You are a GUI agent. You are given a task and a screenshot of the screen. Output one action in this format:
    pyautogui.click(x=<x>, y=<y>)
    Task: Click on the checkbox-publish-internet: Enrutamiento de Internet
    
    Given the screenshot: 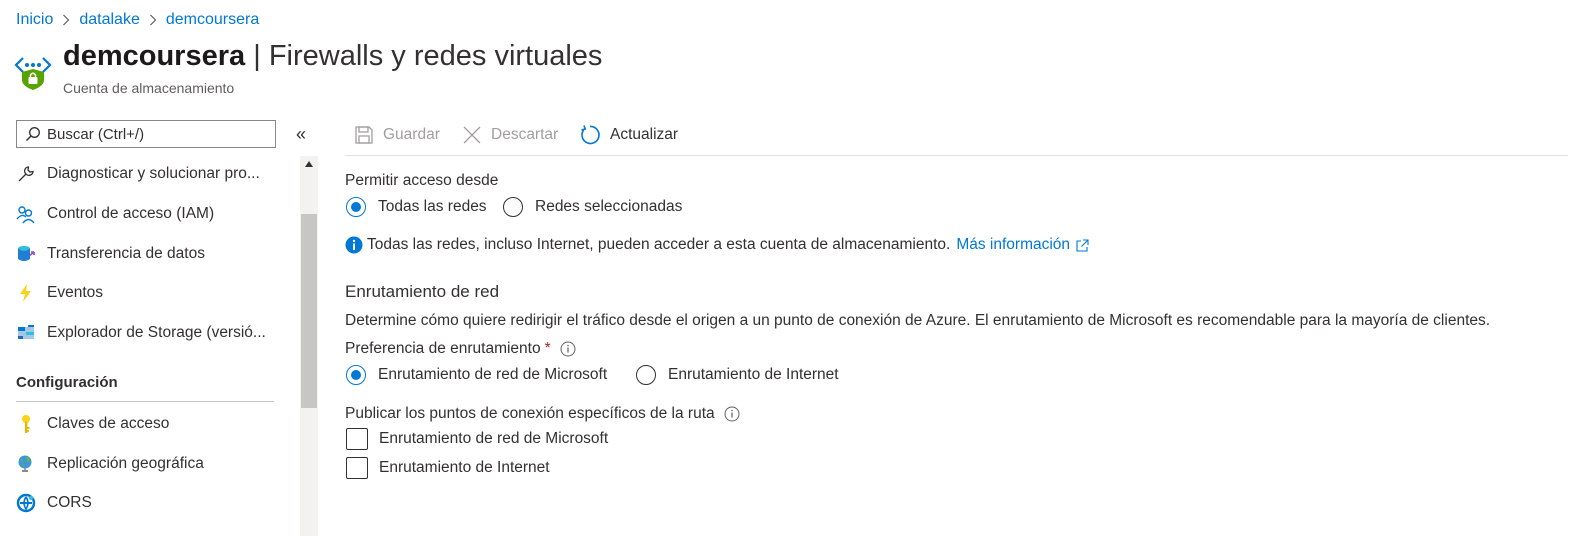 What is the action you would take?
    pyautogui.click(x=448, y=468)
    